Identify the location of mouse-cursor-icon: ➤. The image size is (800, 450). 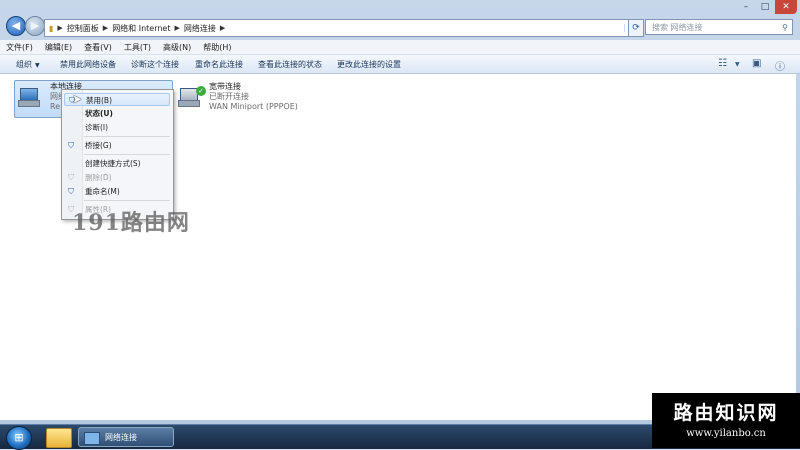
(77, 99).